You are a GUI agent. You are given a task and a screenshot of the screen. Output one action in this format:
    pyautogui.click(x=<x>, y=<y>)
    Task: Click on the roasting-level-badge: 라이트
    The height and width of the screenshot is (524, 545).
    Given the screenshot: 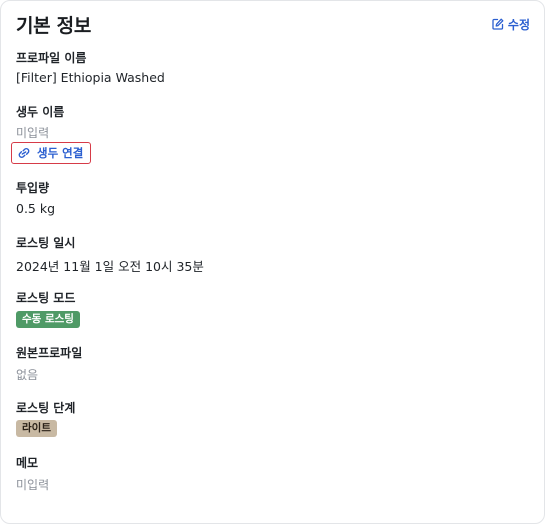 What is the action you would take?
    pyautogui.click(x=36, y=428)
    